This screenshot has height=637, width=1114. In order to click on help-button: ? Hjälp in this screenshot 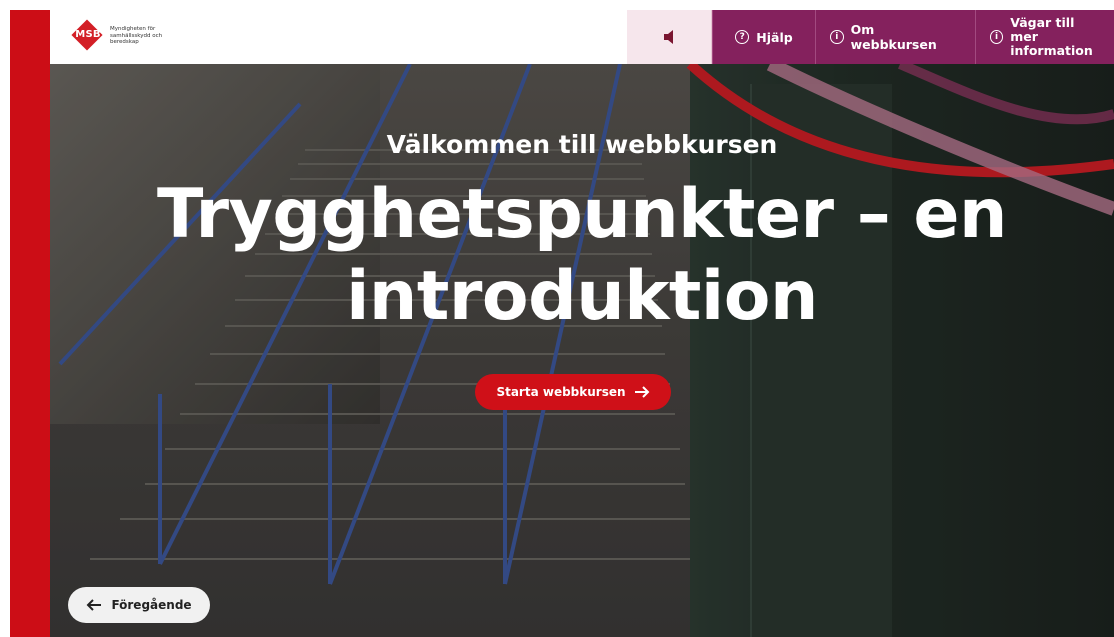, I will do `click(763, 37)`.